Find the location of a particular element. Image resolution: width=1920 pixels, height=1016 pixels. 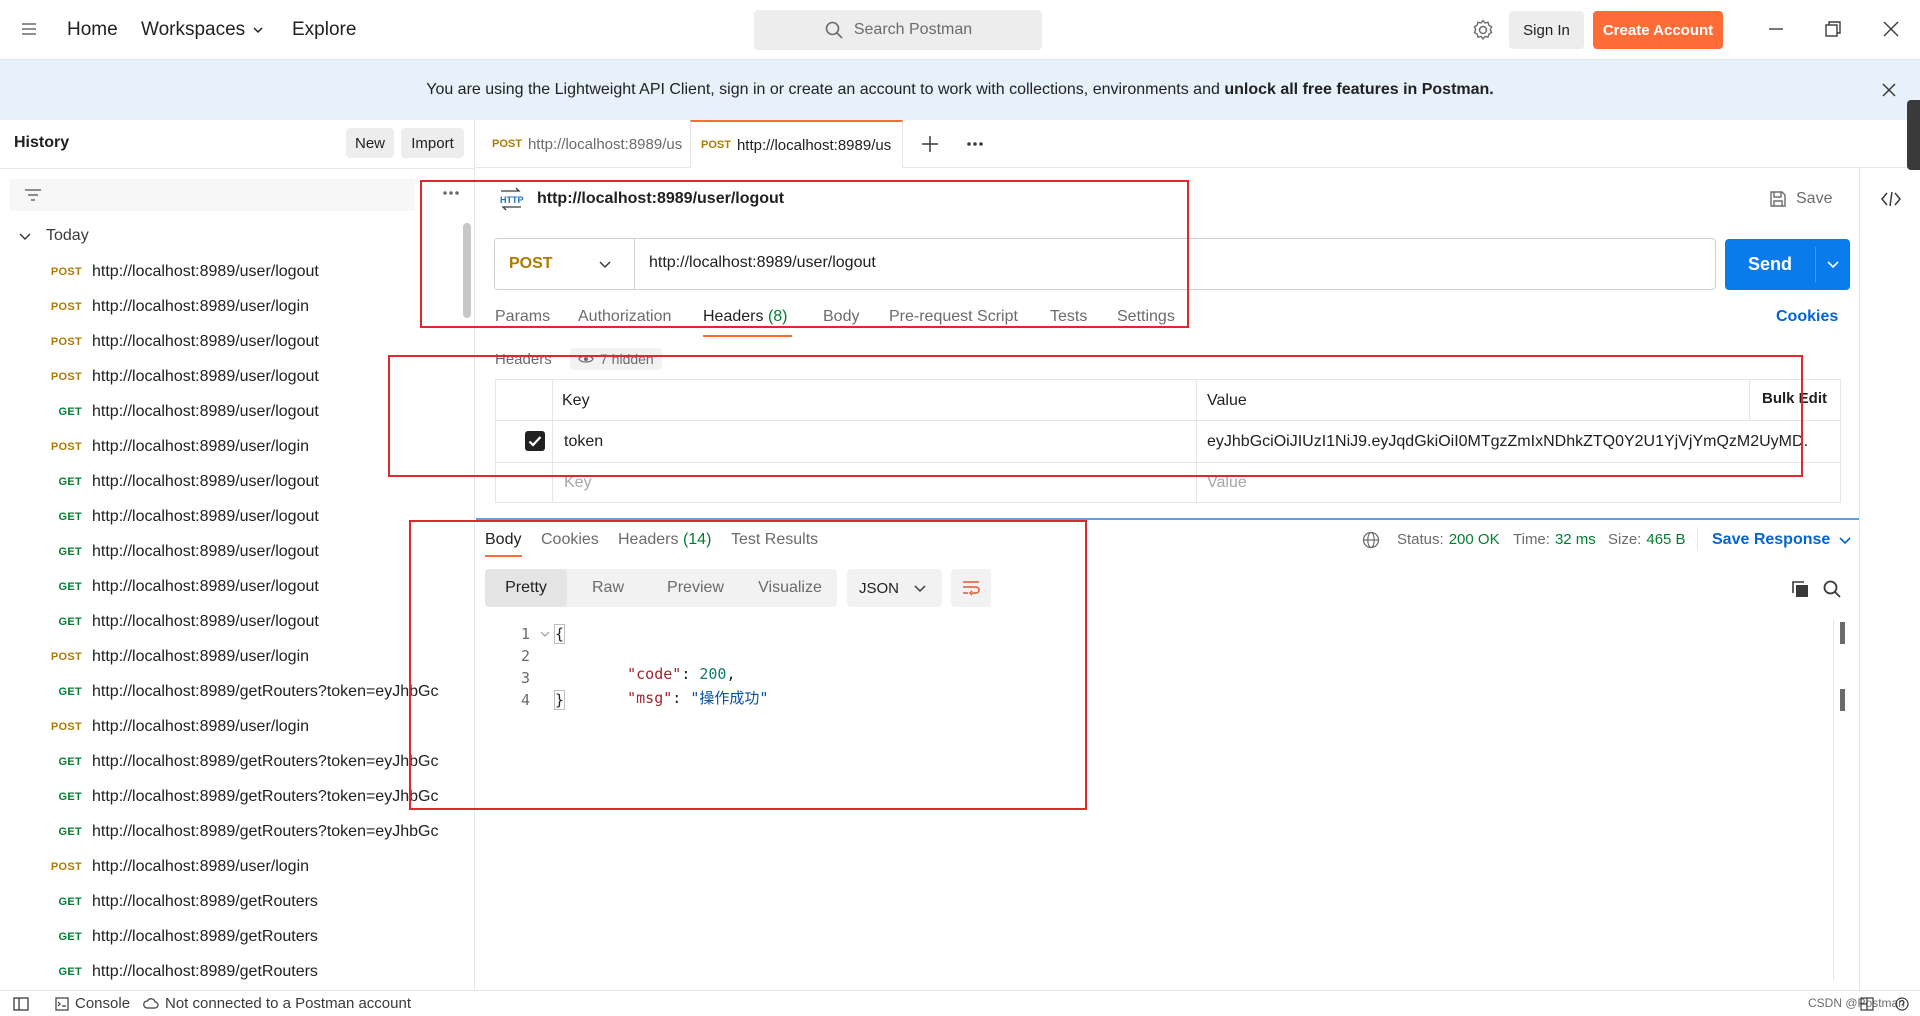

globe-icon is located at coordinates (1371, 540).